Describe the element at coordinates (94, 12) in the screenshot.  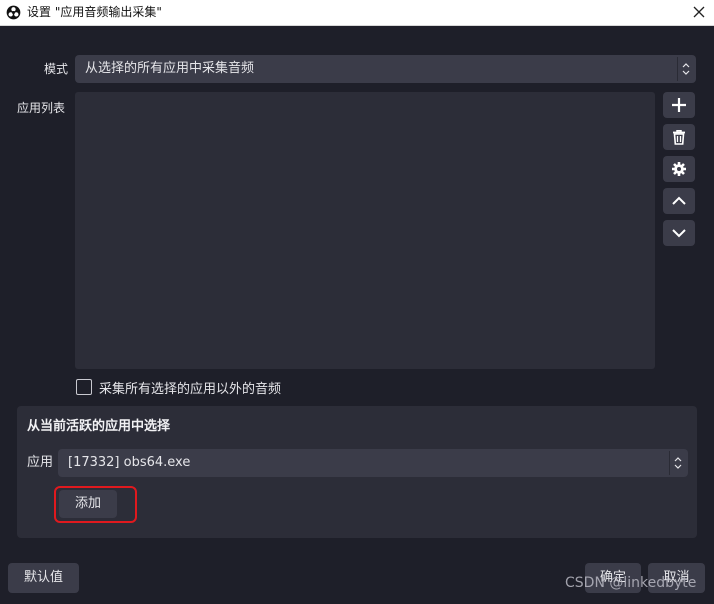
I see `window-title: 设置 "应用音频输出采集"` at that location.